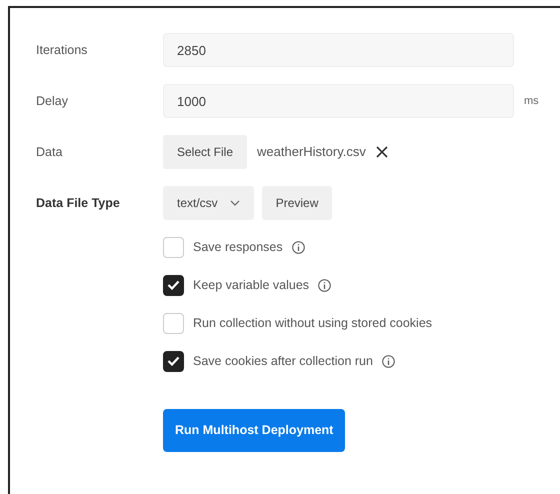 The image size is (560, 494). What do you see at coordinates (283, 361) in the screenshot?
I see `option-label: Save cookies after collection run` at bounding box center [283, 361].